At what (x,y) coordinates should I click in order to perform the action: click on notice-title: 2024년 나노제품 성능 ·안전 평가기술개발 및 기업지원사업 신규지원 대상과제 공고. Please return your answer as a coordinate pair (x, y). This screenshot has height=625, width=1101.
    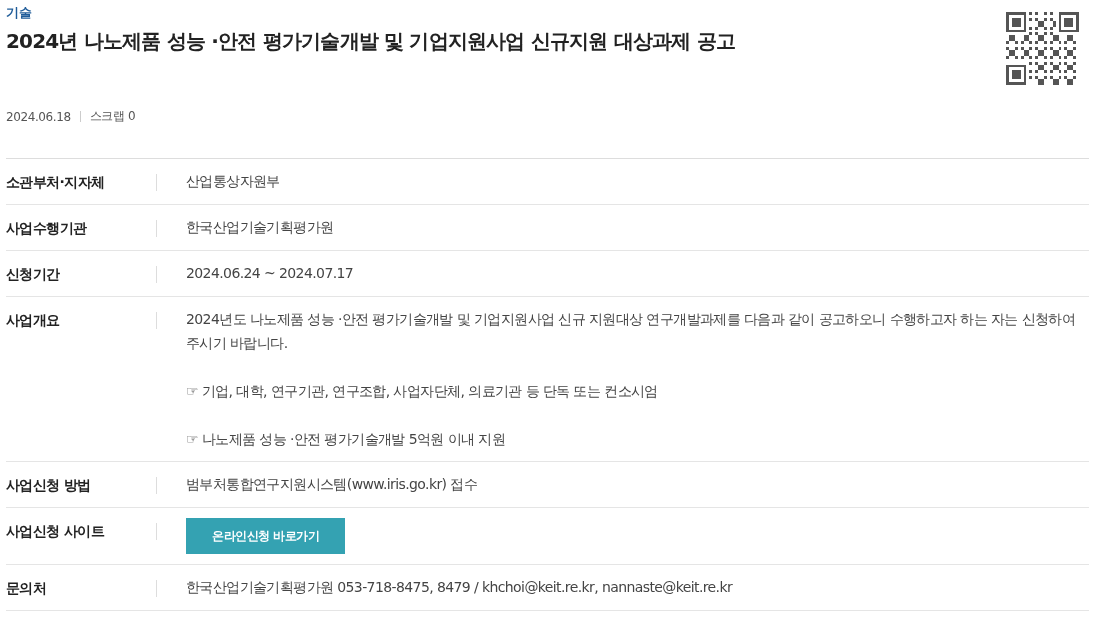
    Looking at the image, I should click on (371, 41).